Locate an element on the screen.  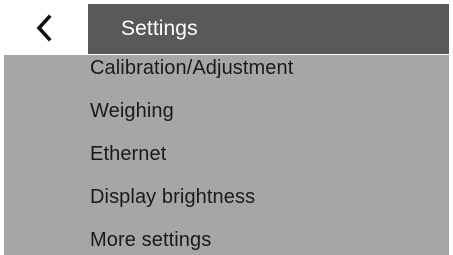
menu-item-calibration: Calibration/Adjustment is located at coordinates (226, 71).